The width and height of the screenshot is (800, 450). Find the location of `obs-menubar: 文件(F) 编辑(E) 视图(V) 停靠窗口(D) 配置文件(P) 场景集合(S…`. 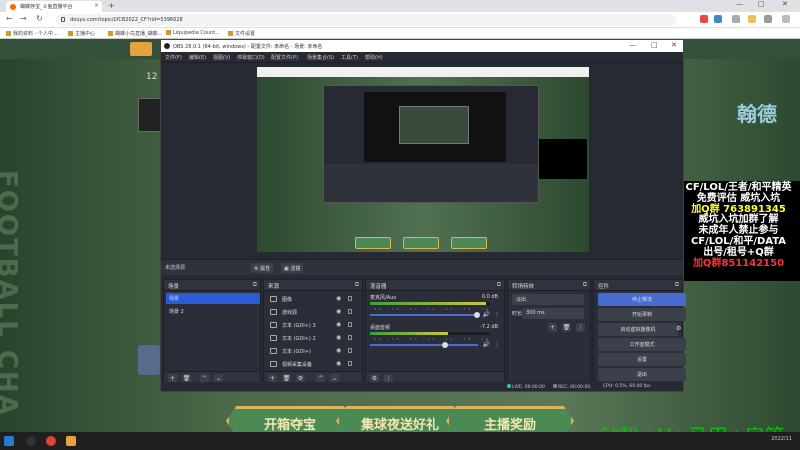

obs-menubar: 文件(F) 编辑(E) 视图(V) 停靠窗口(D) 配置文件(P) 场景集合(S… is located at coordinates (422, 57).